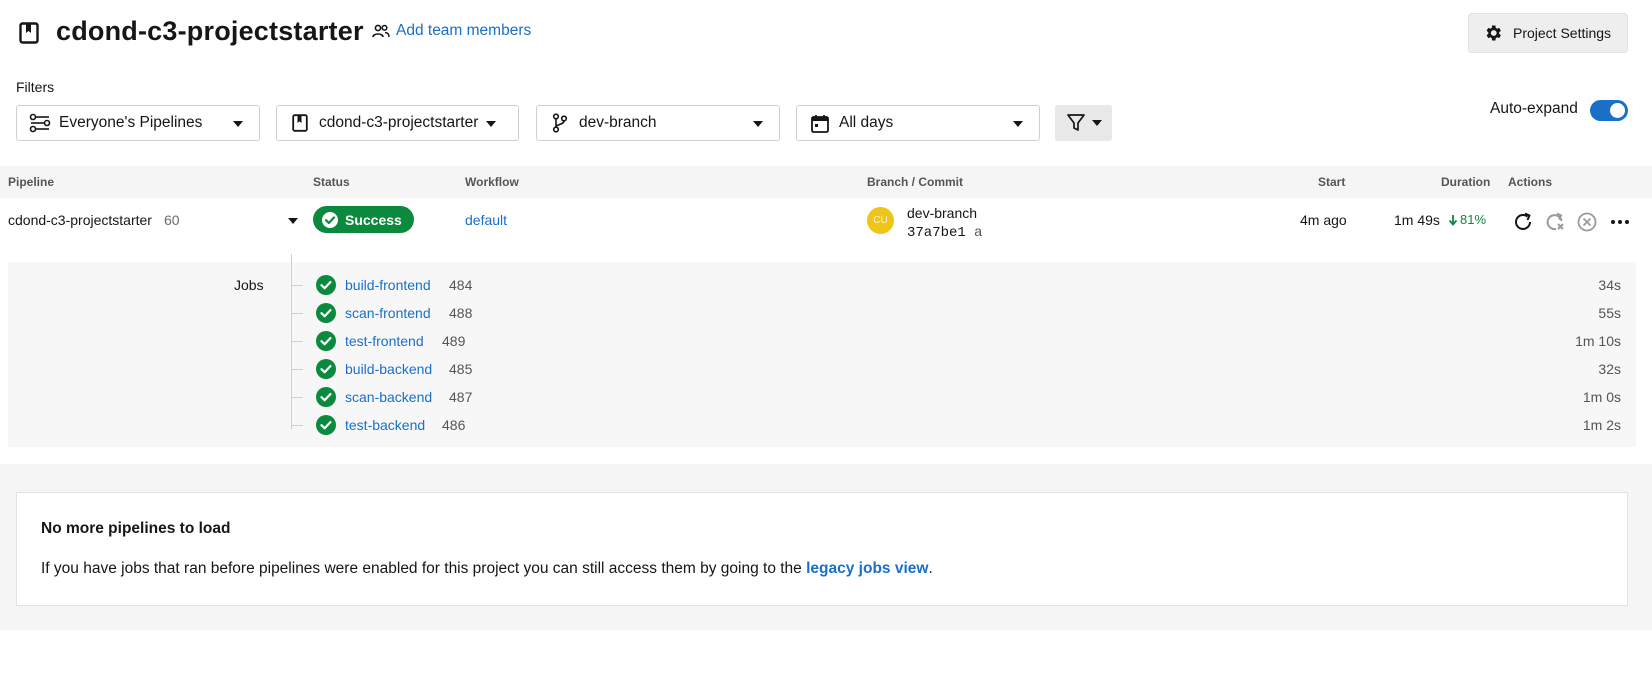  I want to click on job-link: scan-frontend, so click(388, 313).